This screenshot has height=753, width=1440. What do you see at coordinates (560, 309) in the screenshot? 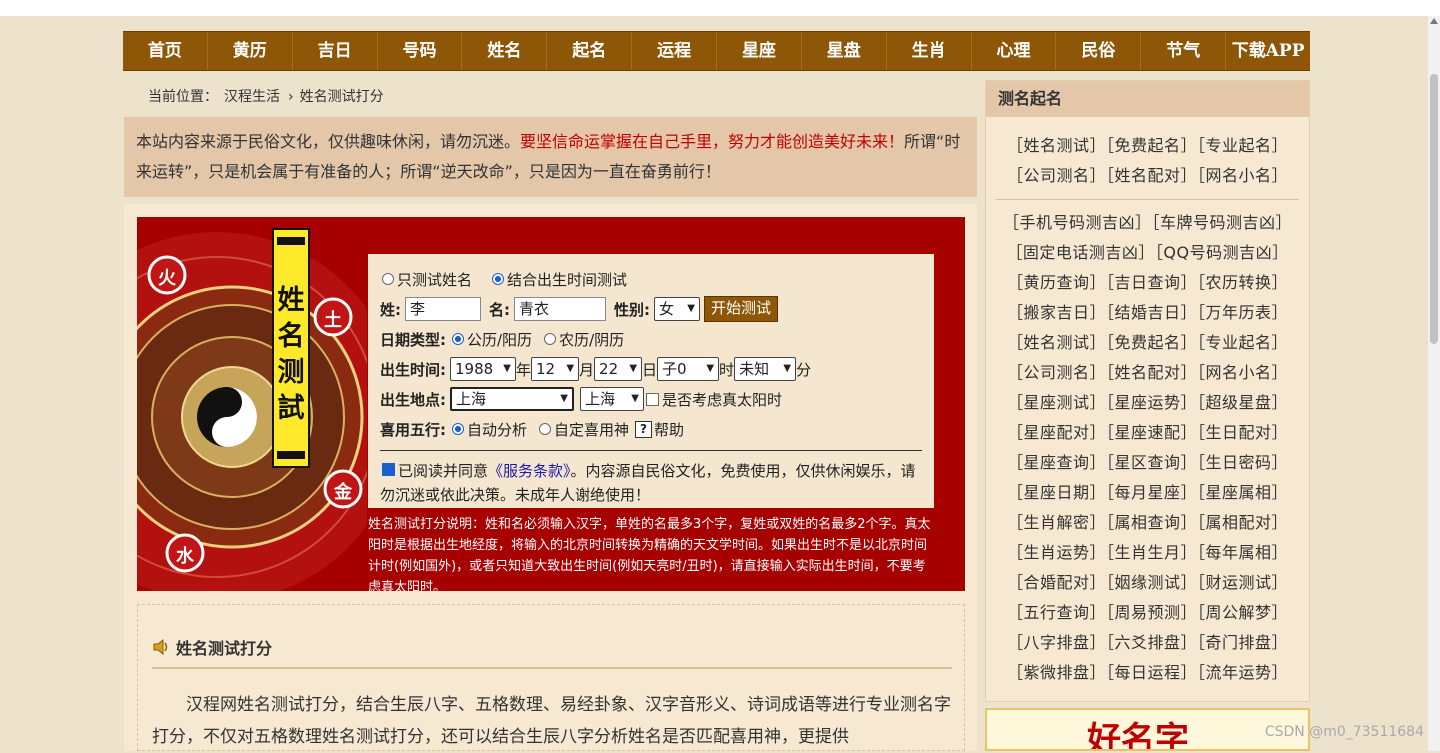
I see `given-name-input: 青衣` at bounding box center [560, 309].